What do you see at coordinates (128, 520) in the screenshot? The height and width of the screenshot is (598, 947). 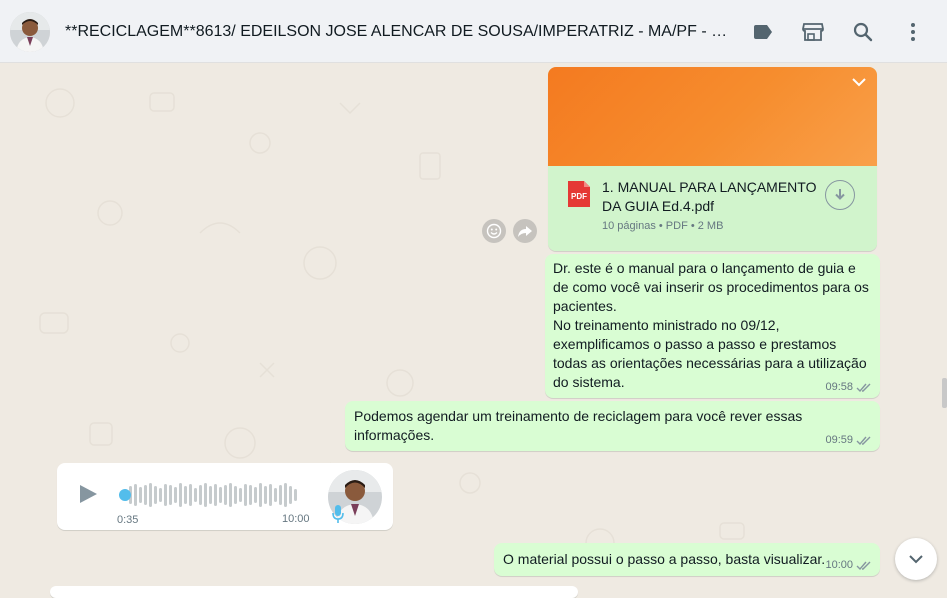 I see `voice-elapsed: 0:35` at bounding box center [128, 520].